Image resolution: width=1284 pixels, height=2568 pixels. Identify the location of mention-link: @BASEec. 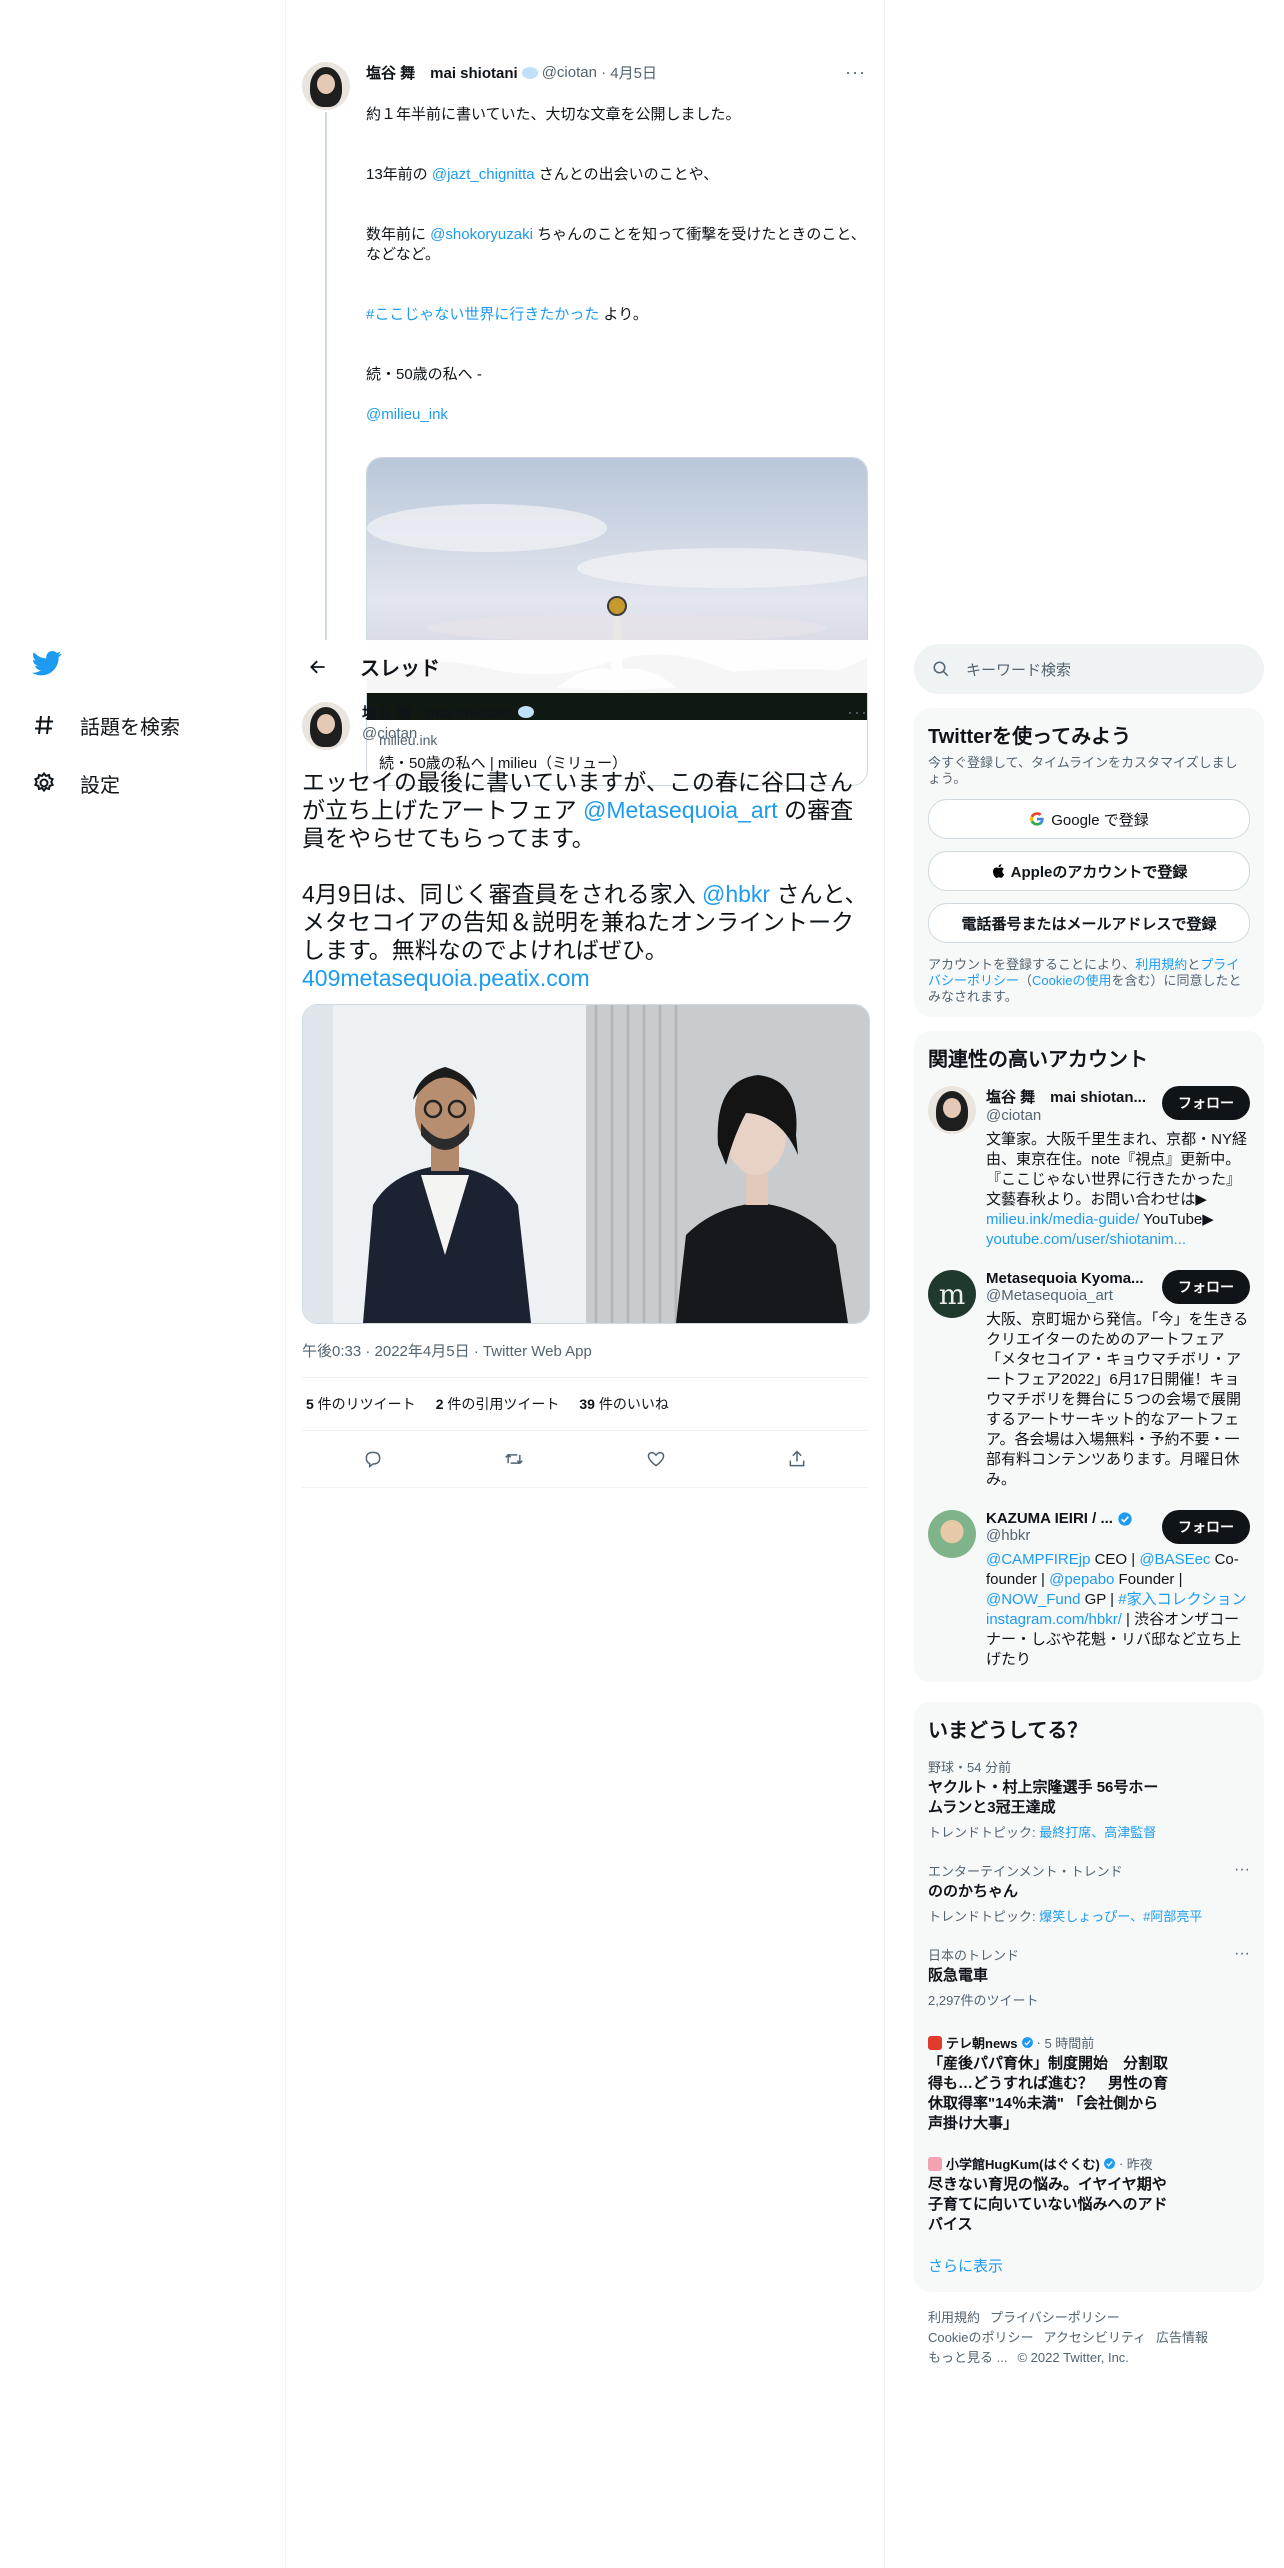
(1174, 1559).